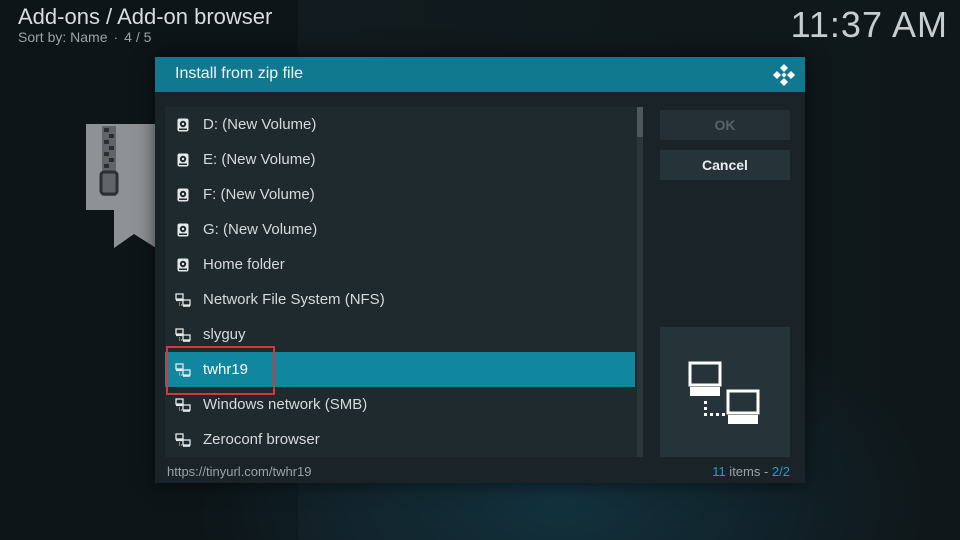 The image size is (960, 540). Describe the element at coordinates (63, 37) in the screenshot. I see `sort-label: Sort by: Name` at that location.